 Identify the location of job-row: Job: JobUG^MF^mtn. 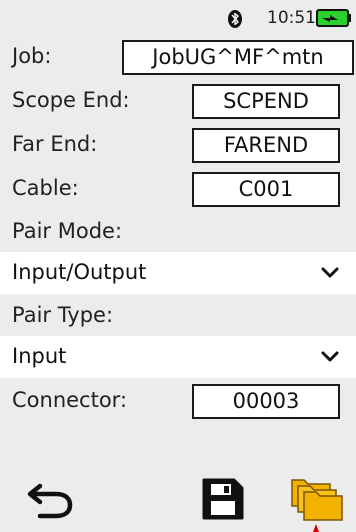
(178, 56).